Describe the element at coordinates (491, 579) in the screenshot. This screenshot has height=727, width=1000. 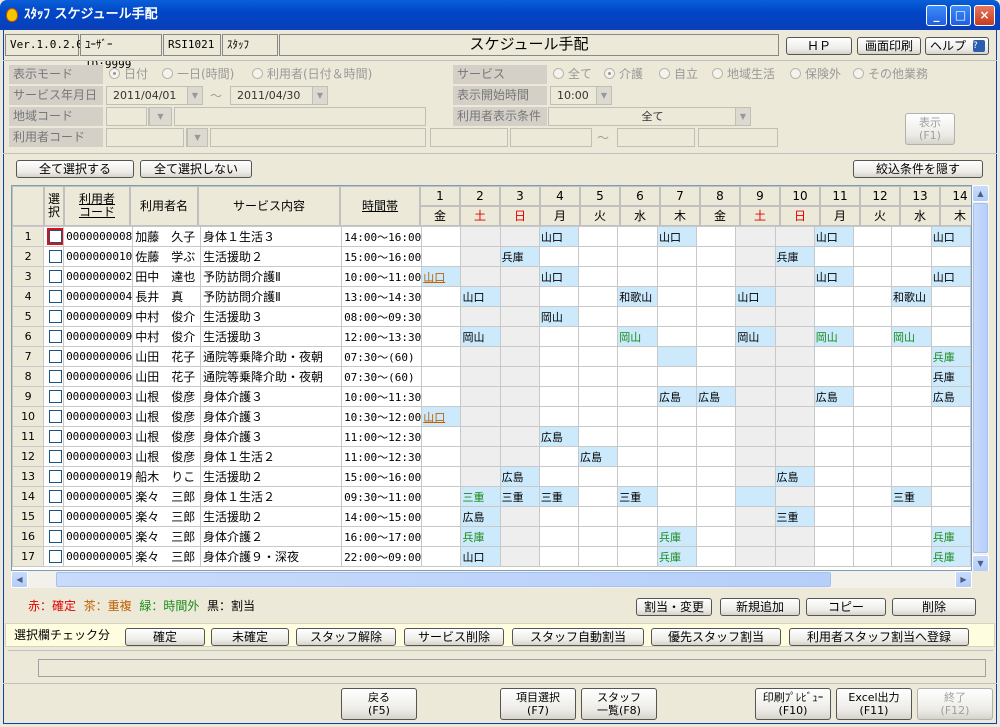
I see `horizontal-scrollbar: ◀ ▶` at that location.